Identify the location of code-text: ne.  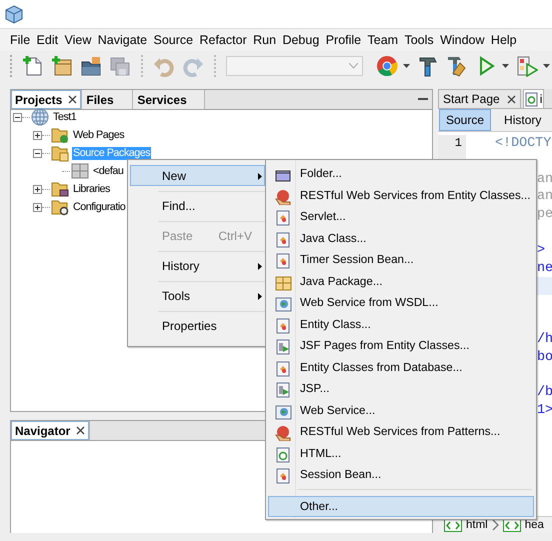
(544, 268).